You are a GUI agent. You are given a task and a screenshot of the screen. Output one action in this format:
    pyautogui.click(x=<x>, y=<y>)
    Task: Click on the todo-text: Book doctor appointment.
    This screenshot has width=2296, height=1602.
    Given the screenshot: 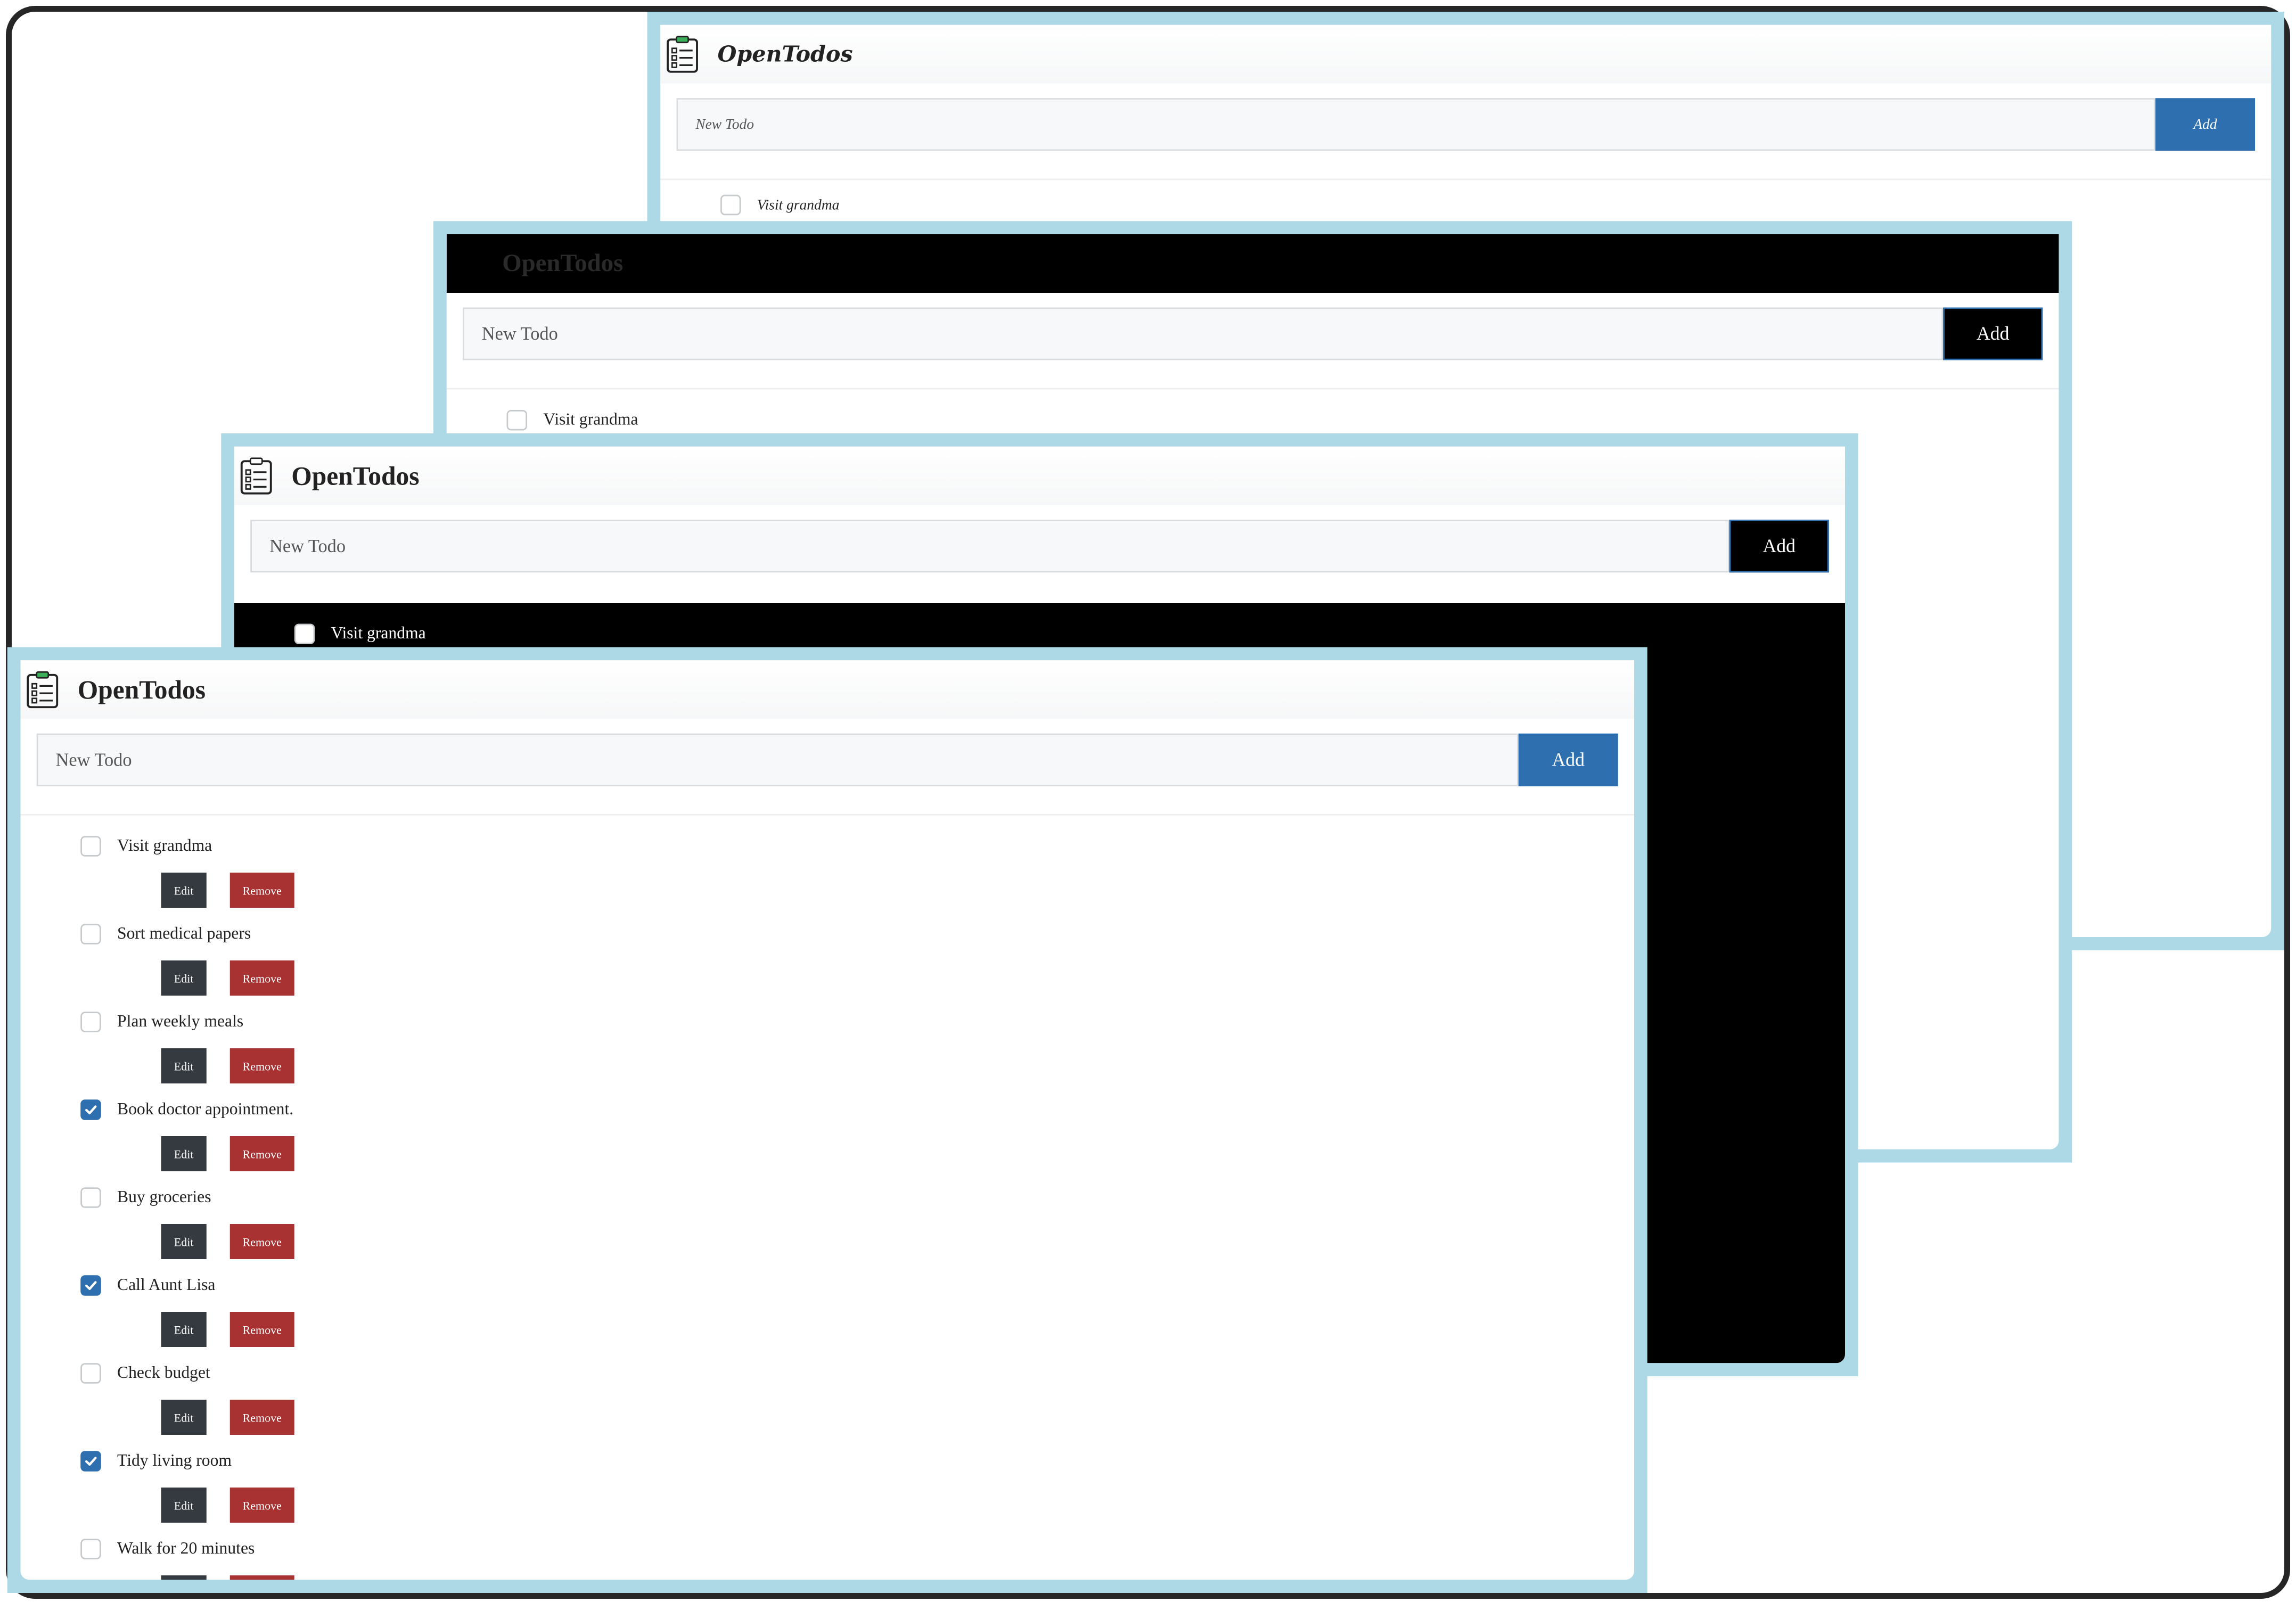 What is the action you would take?
    pyautogui.click(x=205, y=1110)
    